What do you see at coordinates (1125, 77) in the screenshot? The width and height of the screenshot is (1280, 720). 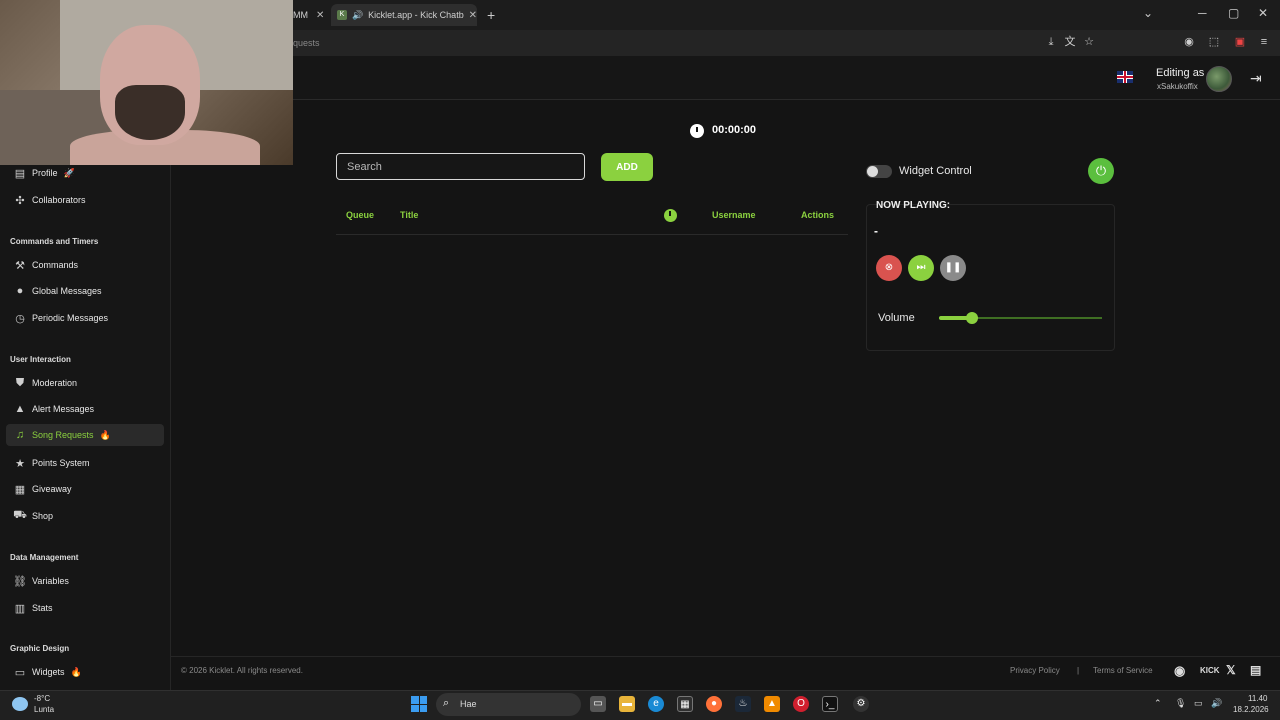 I see `language-flag-icon` at bounding box center [1125, 77].